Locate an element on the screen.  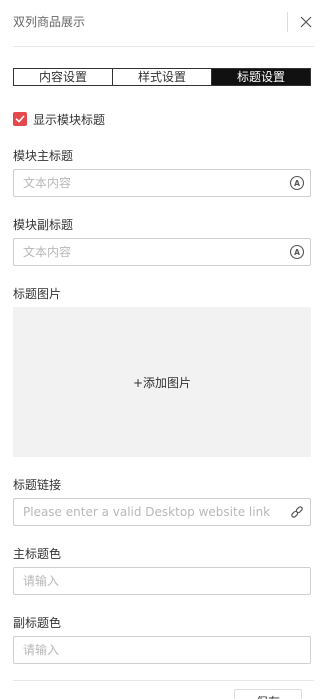
title-link-input is located at coordinates (162, 512).